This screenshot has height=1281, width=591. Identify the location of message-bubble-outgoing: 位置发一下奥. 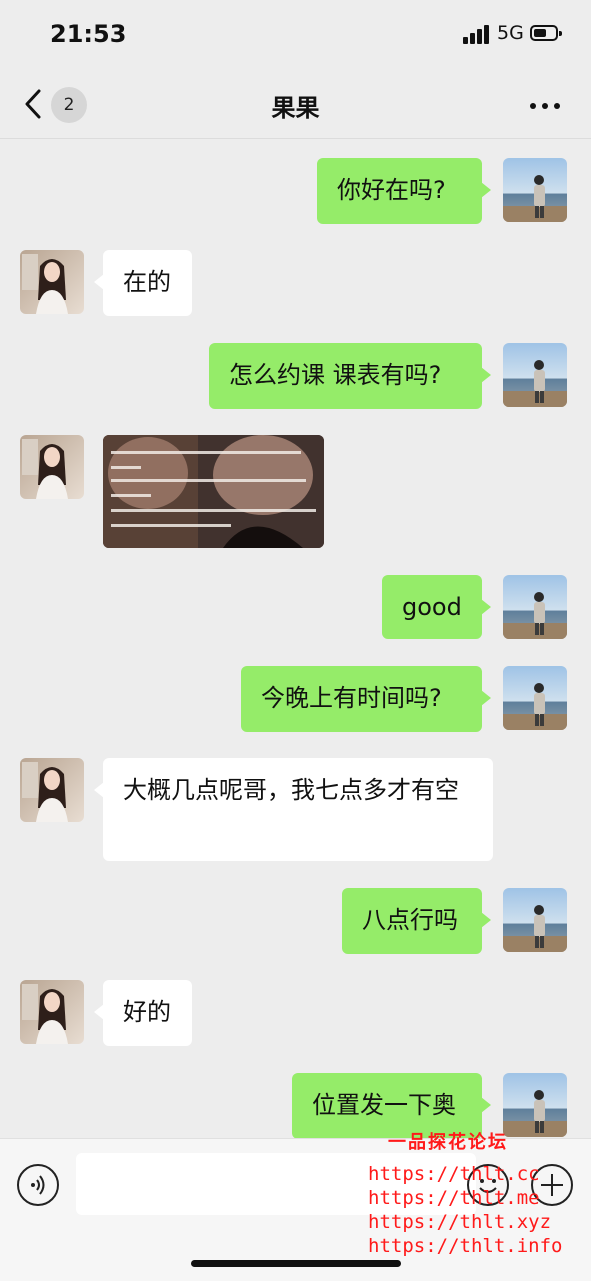
(391, 1106).